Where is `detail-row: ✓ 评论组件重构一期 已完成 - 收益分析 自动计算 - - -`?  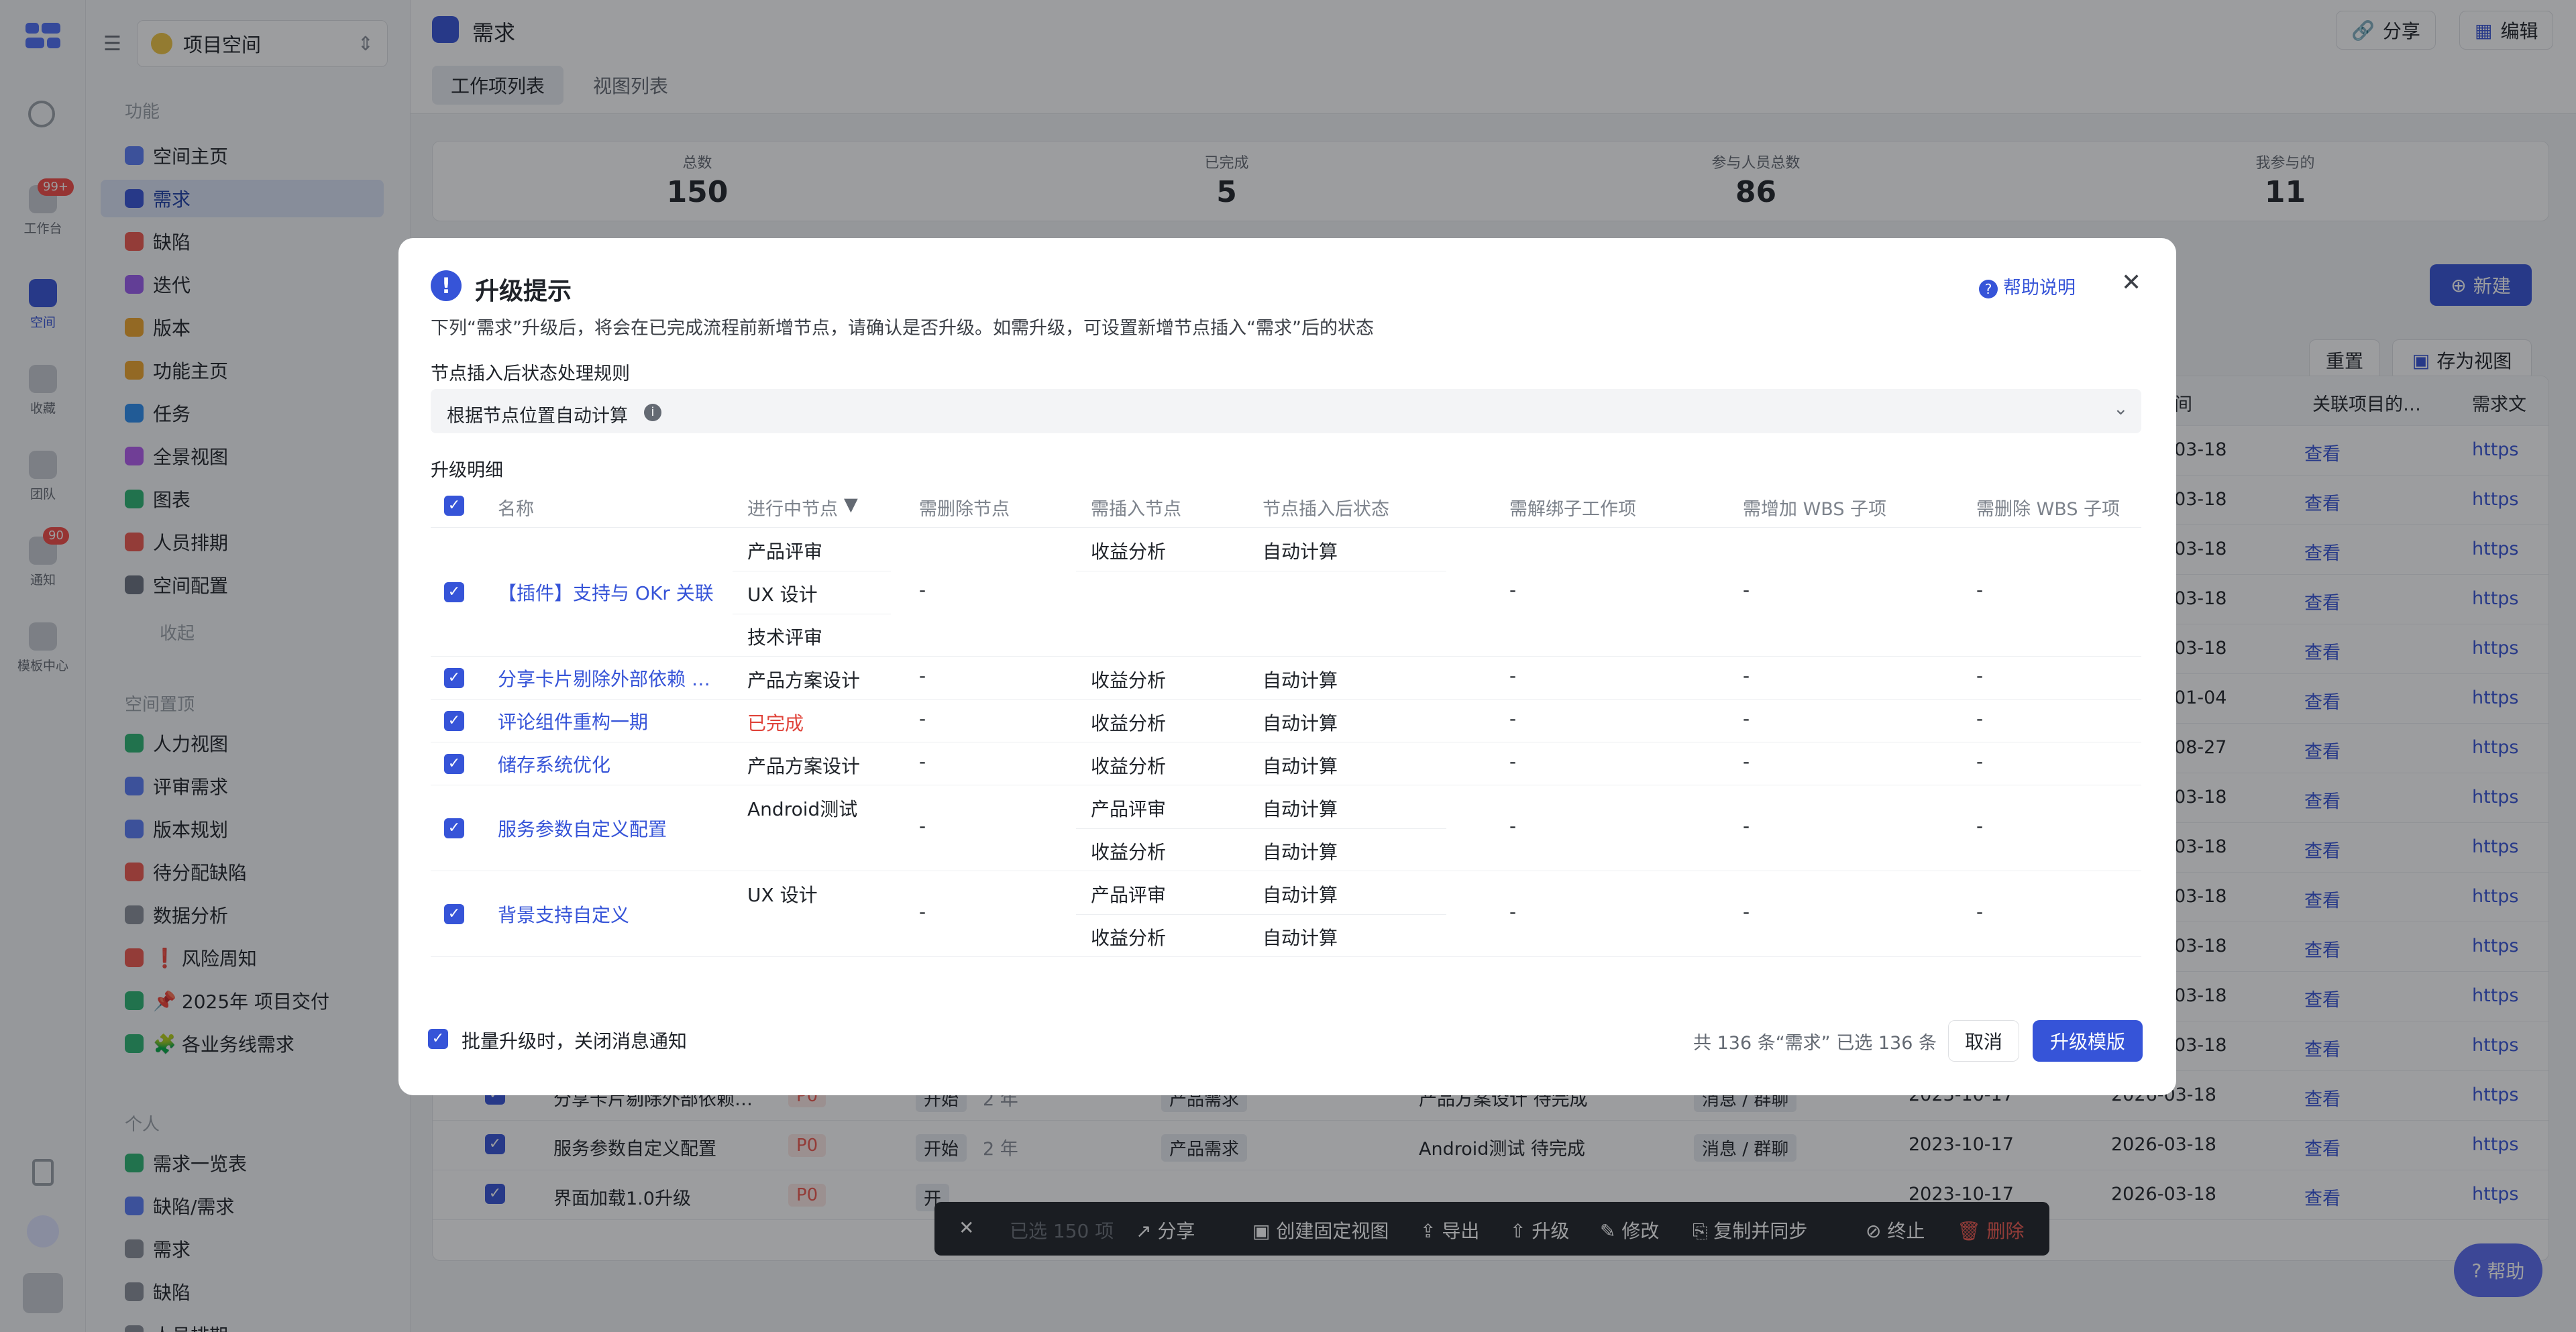
detail-row: ✓ 评论组件重构一期 已完成 - 收益分析 自动计算 - - - is located at coordinates (1286, 721).